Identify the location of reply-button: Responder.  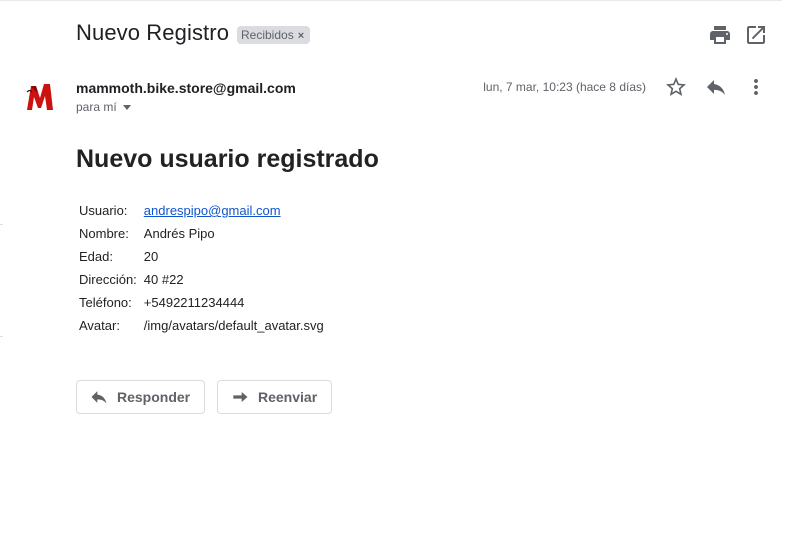
(140, 397).